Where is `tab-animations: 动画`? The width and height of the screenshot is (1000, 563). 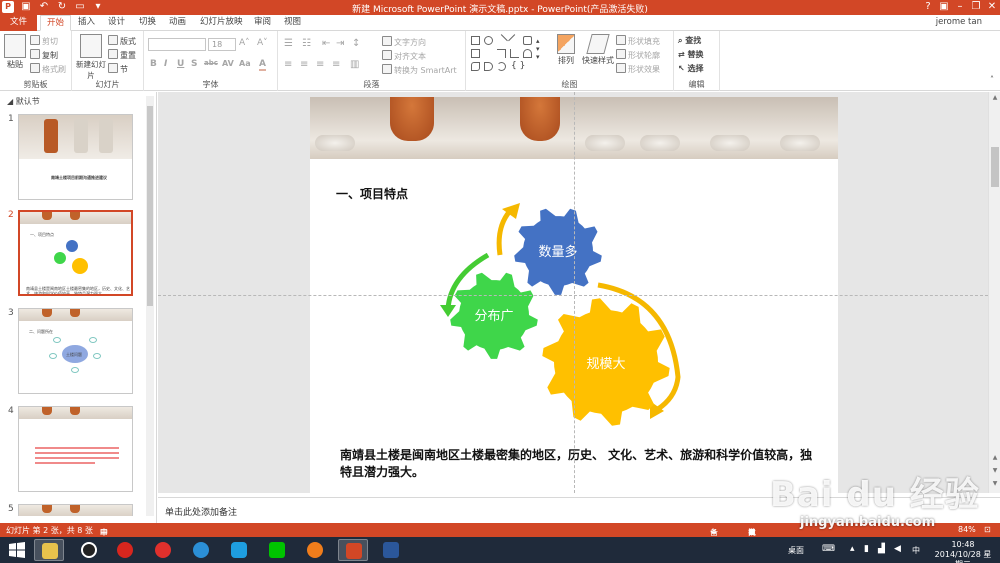 tab-animations: 动画 is located at coordinates (177, 22).